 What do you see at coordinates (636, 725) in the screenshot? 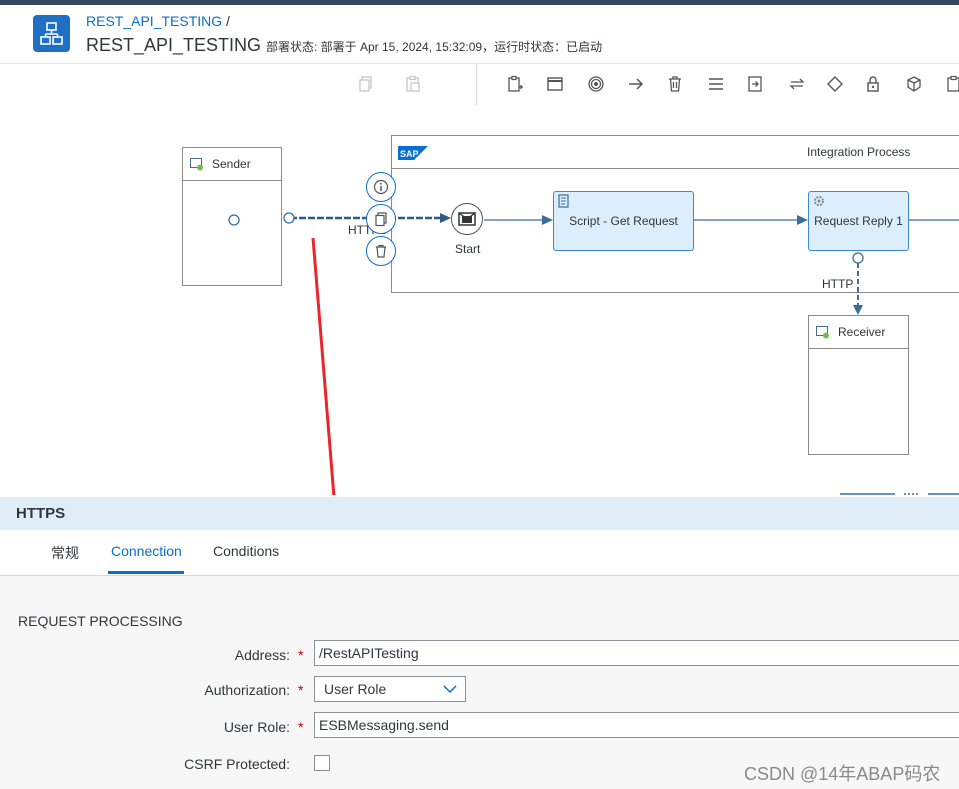
I see `user-role-input` at bounding box center [636, 725].